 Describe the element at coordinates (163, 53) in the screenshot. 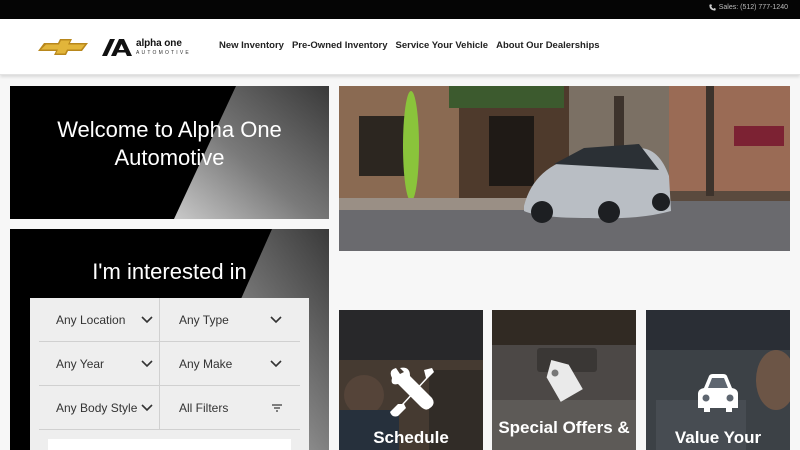

I see `dealer-subtitle: AUTOMOTIVE` at that location.